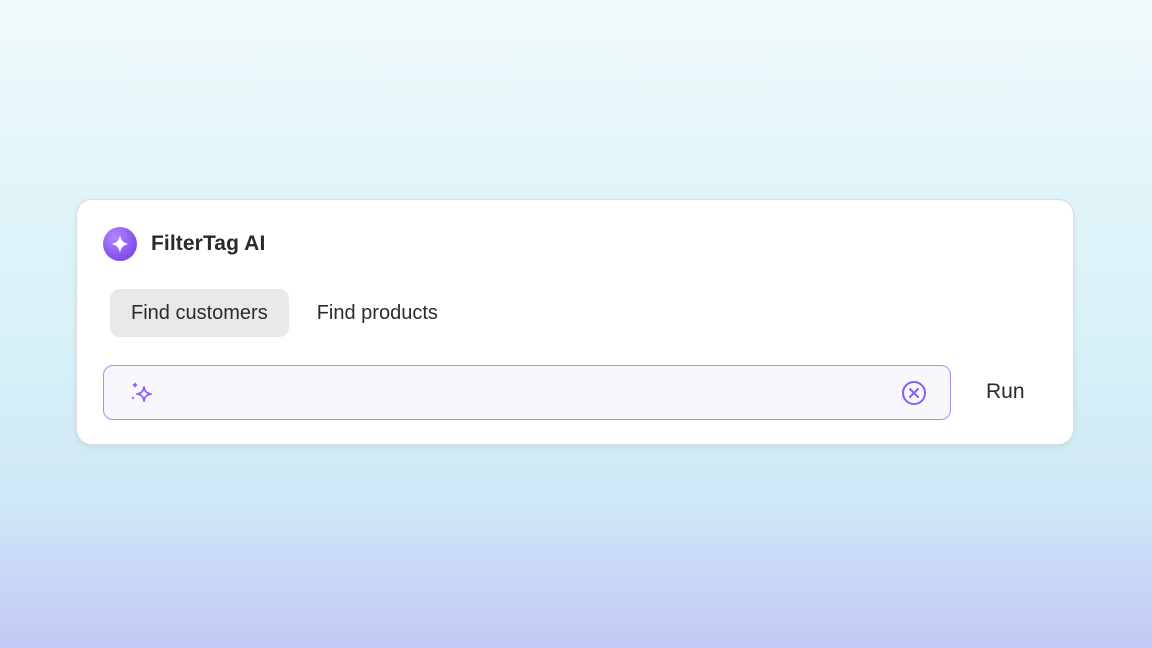  What do you see at coordinates (914, 393) in the screenshot?
I see `close-circle-icon` at bounding box center [914, 393].